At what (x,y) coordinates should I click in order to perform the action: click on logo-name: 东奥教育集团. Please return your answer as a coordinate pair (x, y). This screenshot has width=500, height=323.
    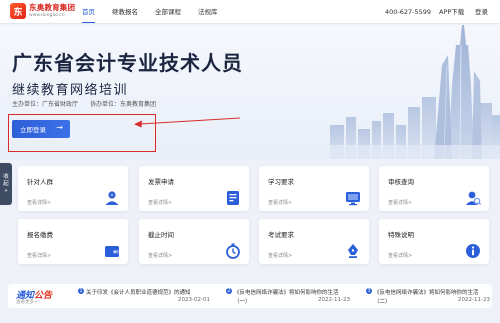
    Looking at the image, I should click on (52, 7).